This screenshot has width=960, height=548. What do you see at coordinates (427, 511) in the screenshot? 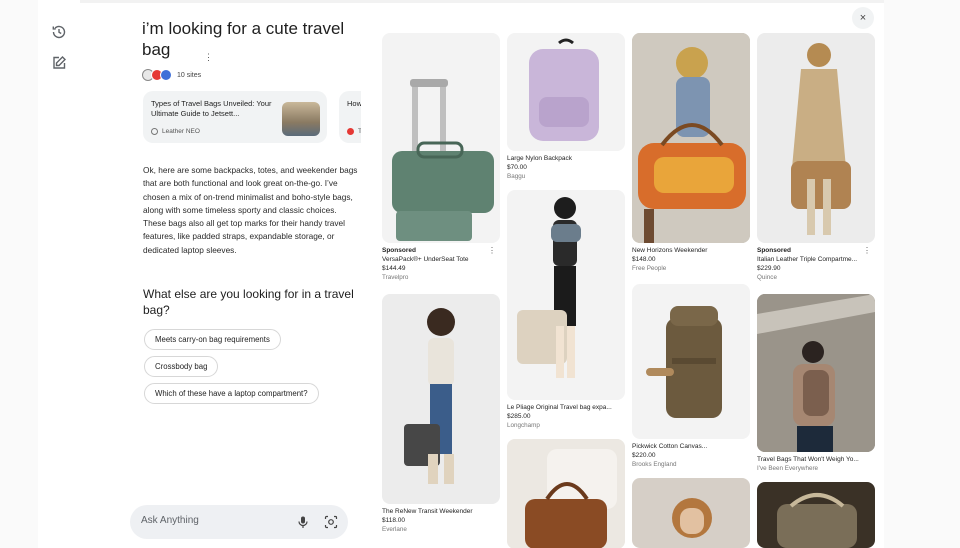
I see `product-name: The ReNew Transit Weekender` at bounding box center [427, 511].